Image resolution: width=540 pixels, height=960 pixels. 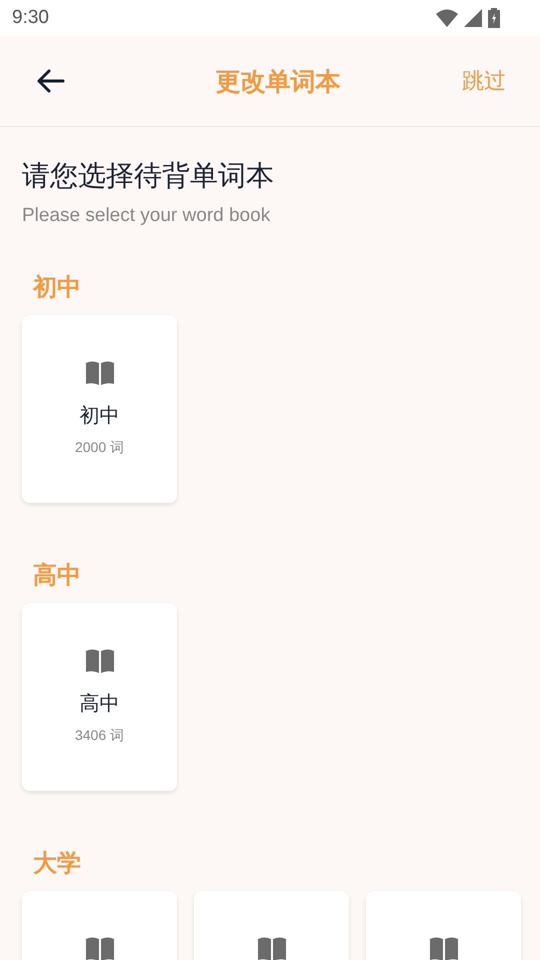 I want to click on status-time: 9:30, so click(x=30, y=18).